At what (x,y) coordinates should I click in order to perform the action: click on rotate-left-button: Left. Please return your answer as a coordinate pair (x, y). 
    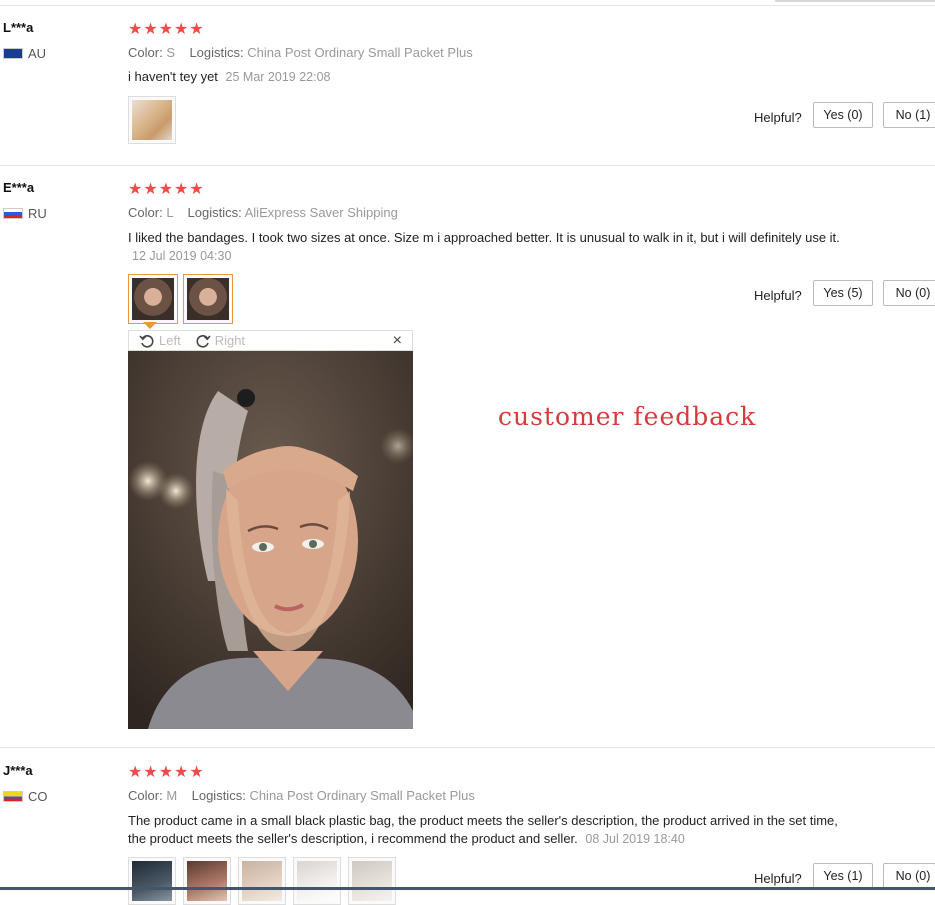
    Looking at the image, I should click on (160, 341).